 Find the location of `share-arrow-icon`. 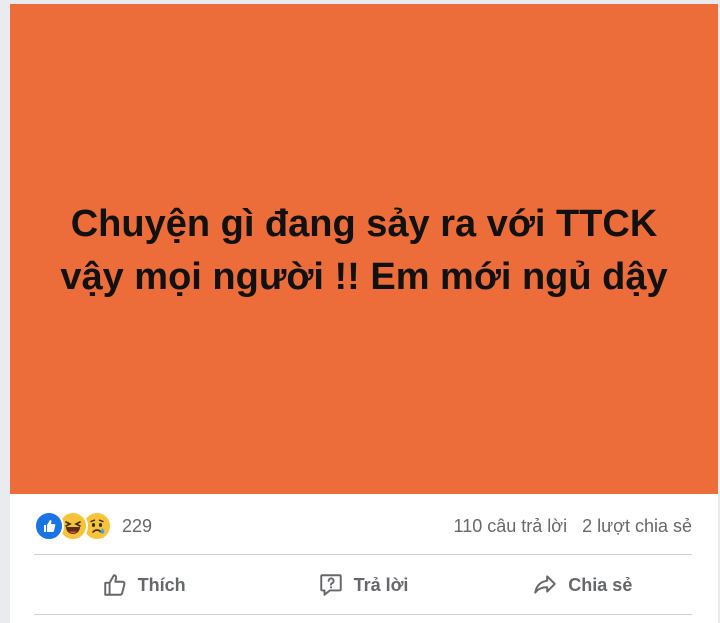

share-arrow-icon is located at coordinates (545, 584).